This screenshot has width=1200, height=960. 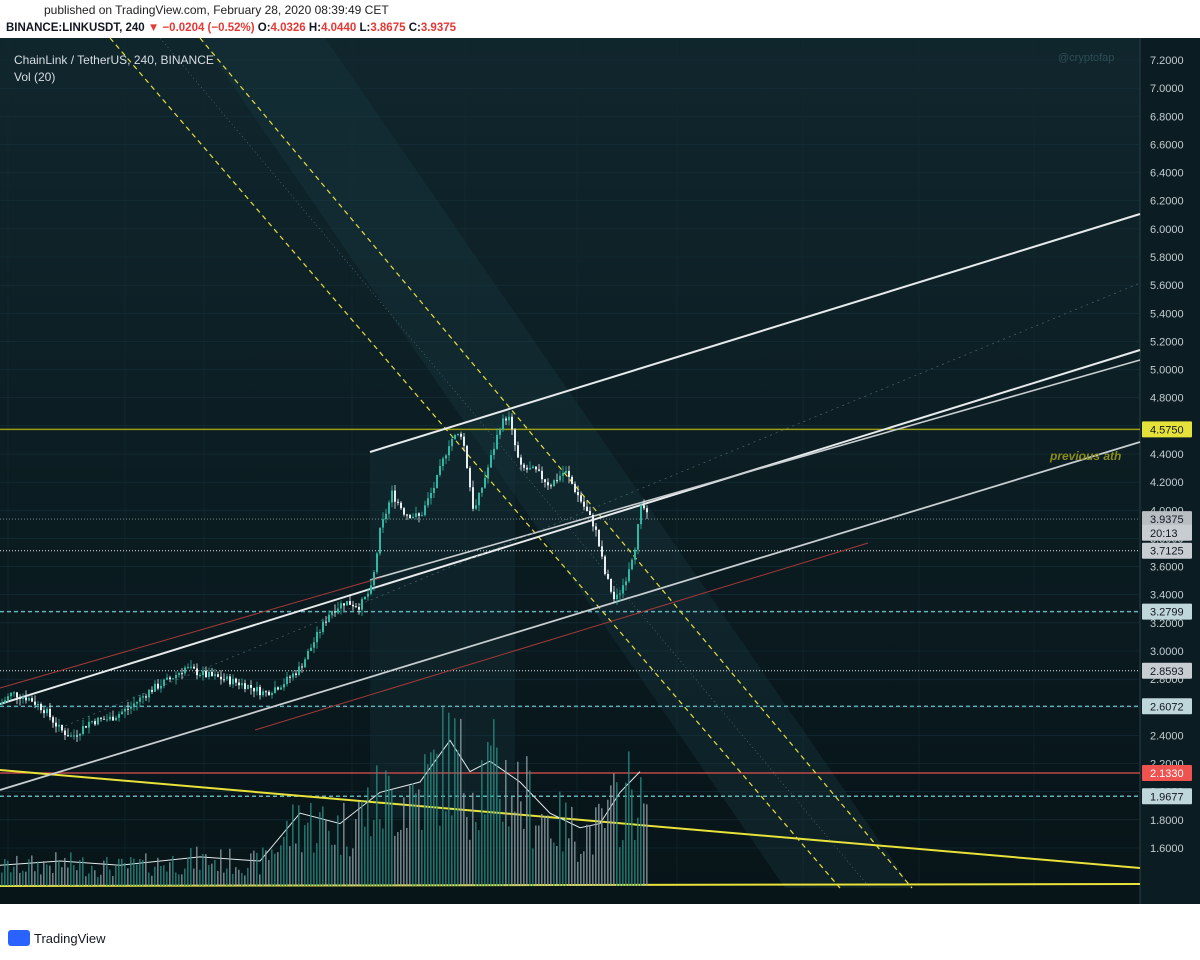 I want to click on tradingview-brand: TradingView, so click(x=70, y=938).